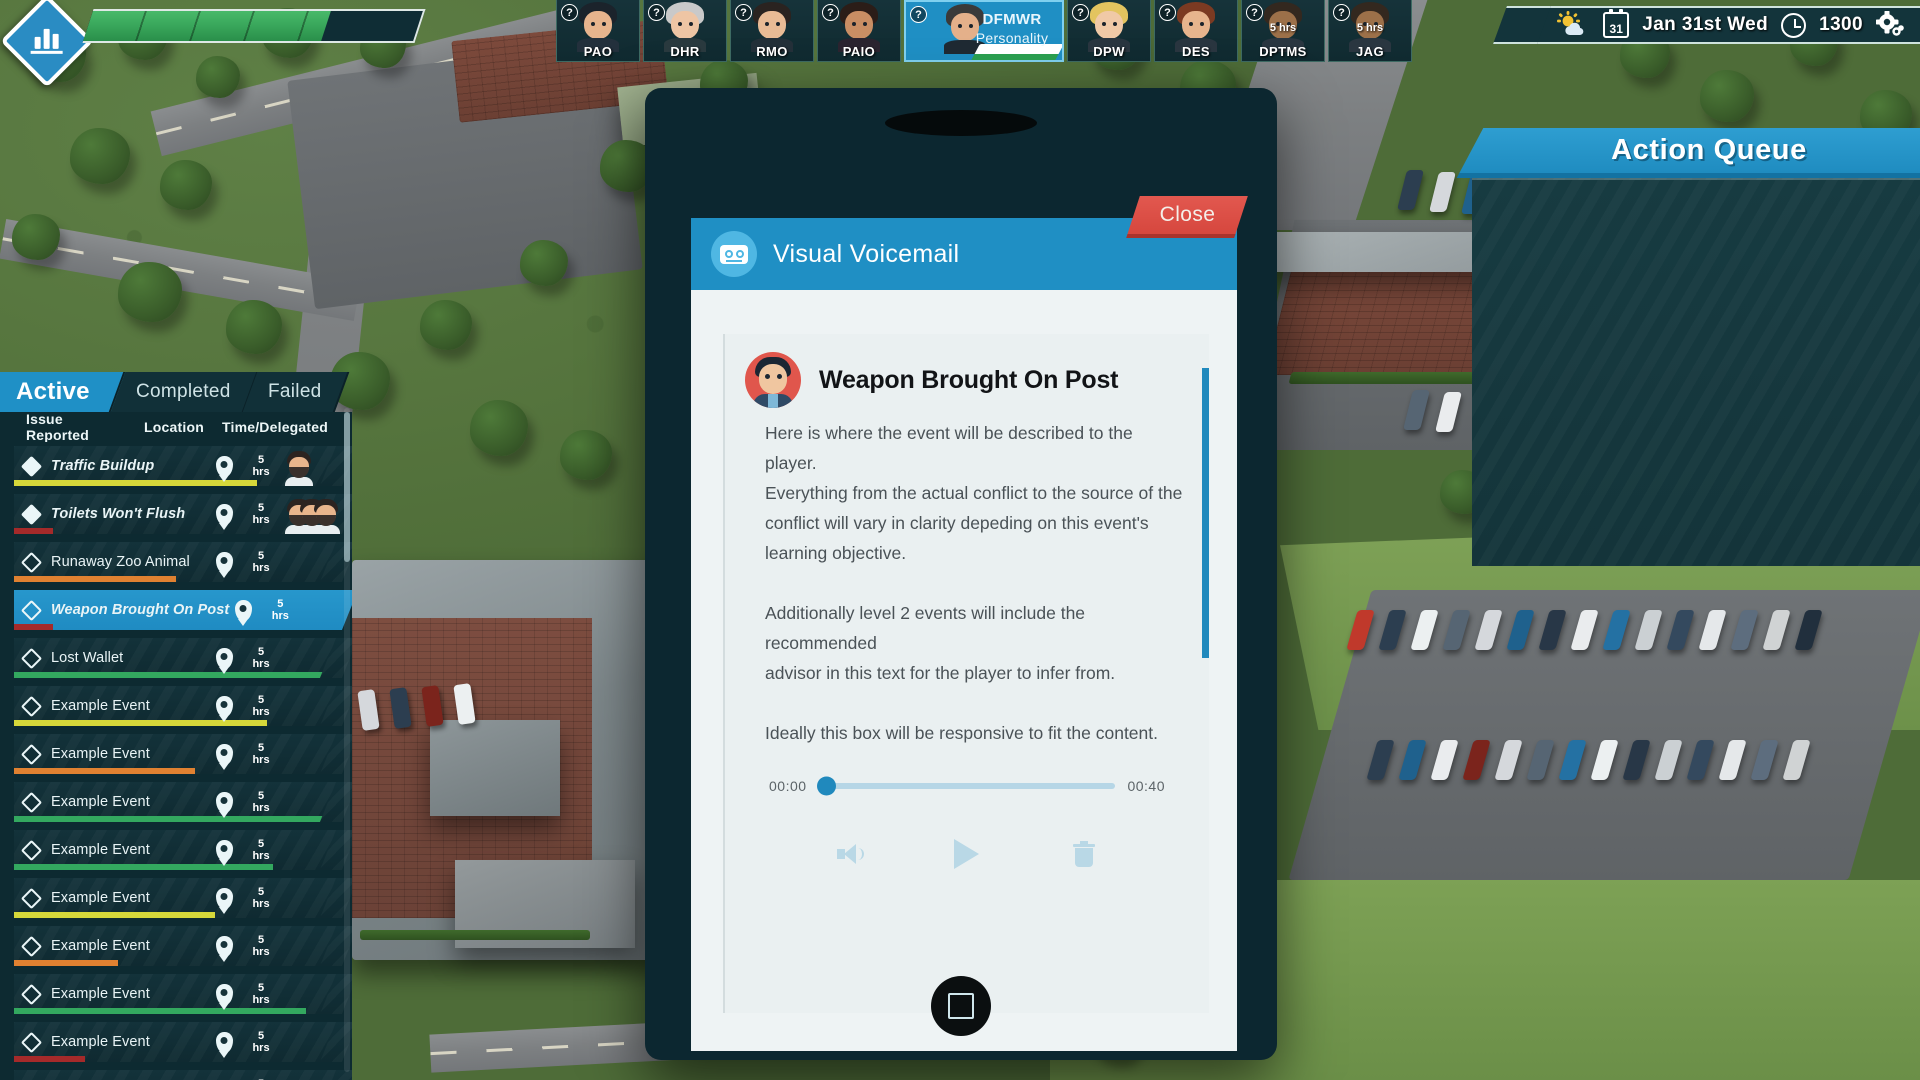 The image size is (1920, 1080). Describe the element at coordinates (1696, 372) in the screenshot. I see `action-queue-body` at that location.